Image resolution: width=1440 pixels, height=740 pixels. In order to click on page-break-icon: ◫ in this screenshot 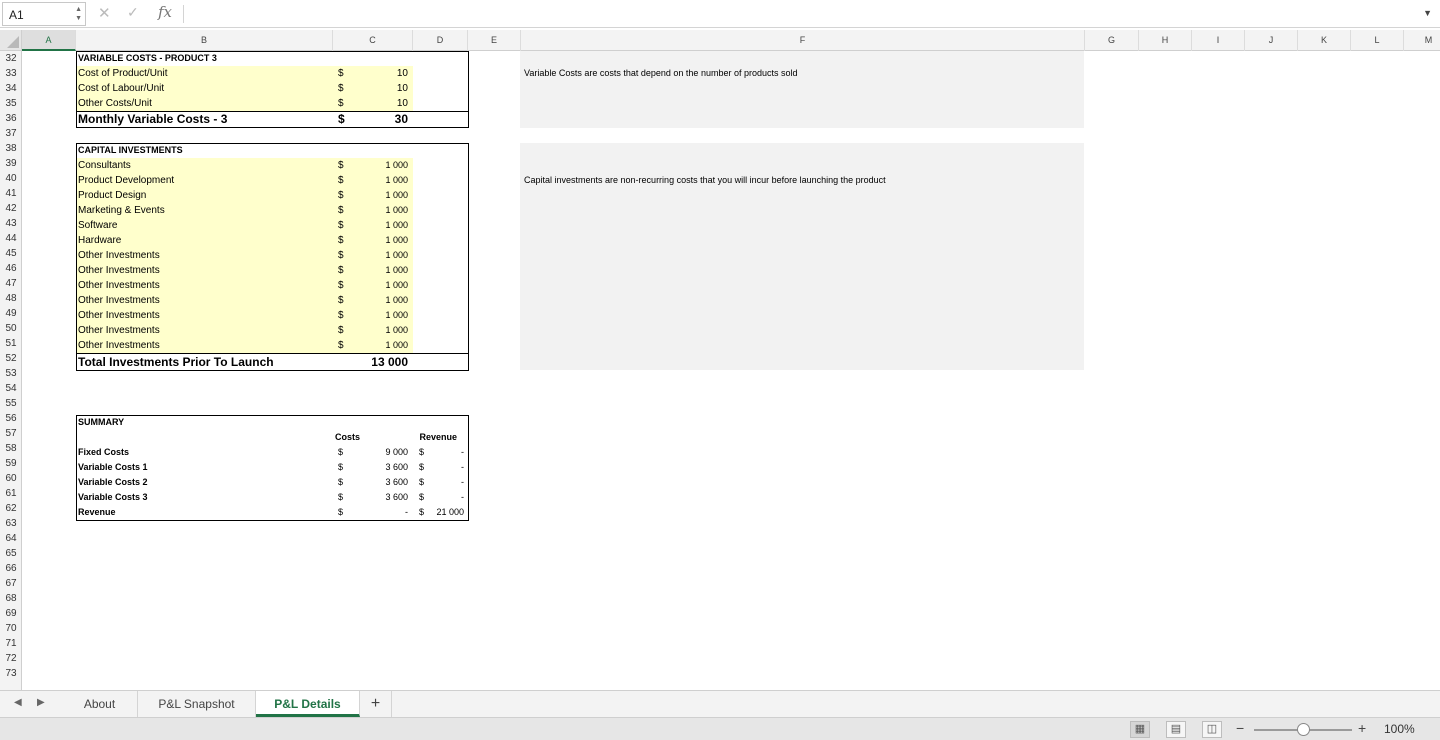, I will do `click(1212, 729)`.